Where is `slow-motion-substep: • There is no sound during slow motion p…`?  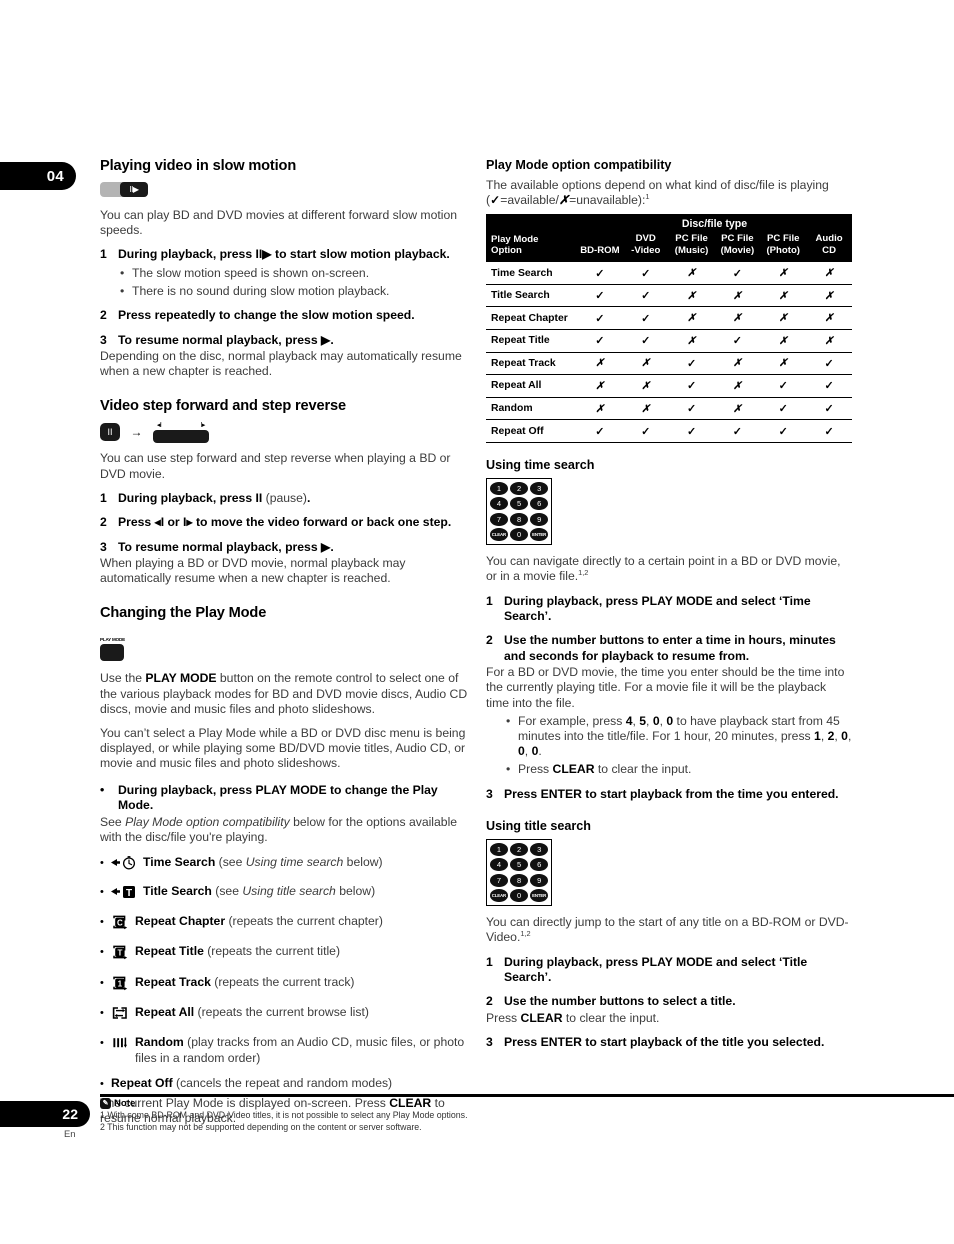
slow-motion-substep: • There is no sound during slow motion p… is located at coordinates (296, 291).